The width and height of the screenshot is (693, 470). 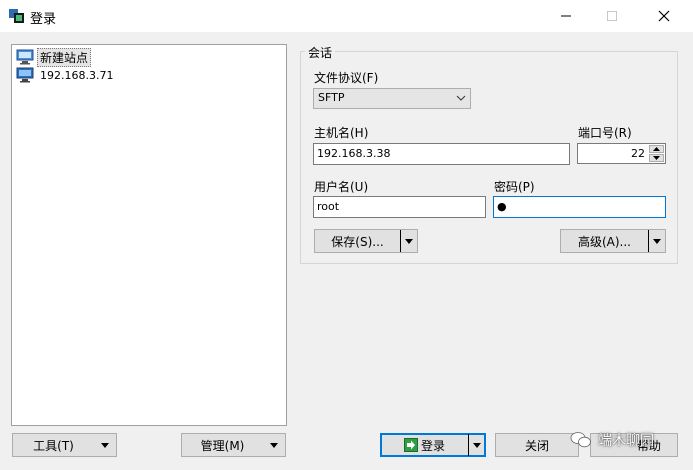 I want to click on protocol-label: 文件协议(F), so click(x=346, y=78).